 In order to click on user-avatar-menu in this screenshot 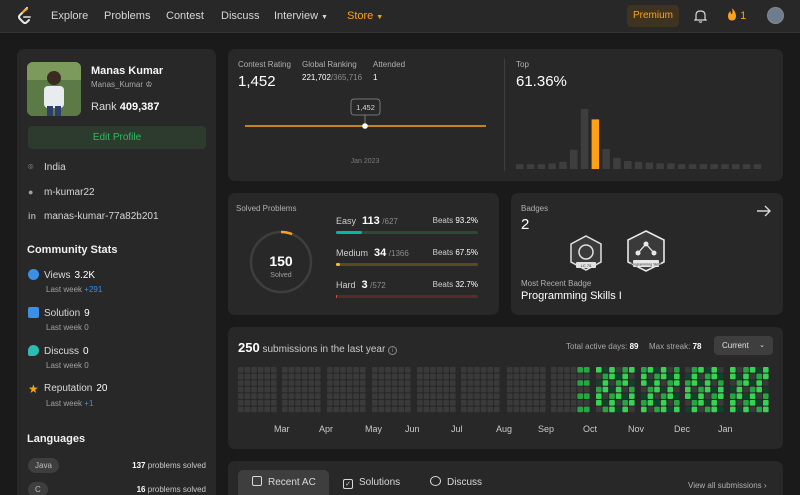, I will do `click(775, 15)`.